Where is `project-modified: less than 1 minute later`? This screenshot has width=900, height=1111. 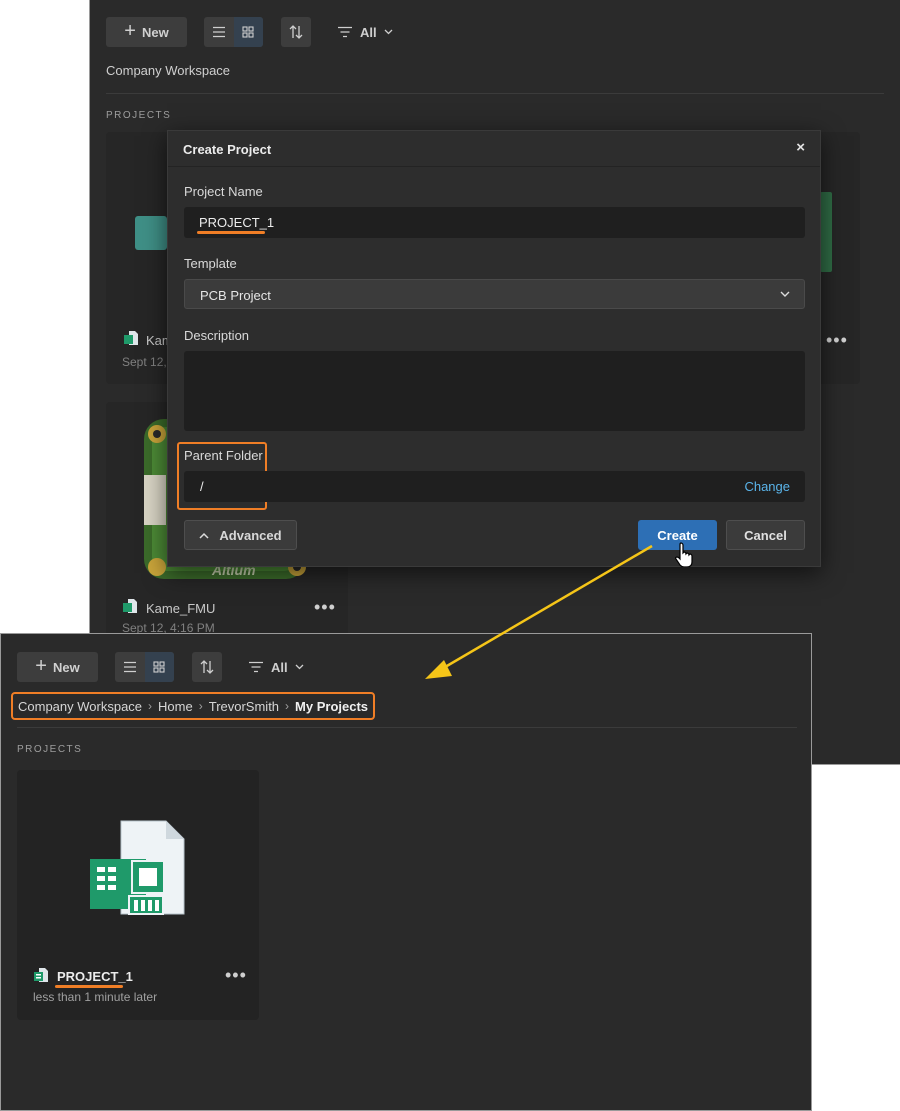
project-modified: less than 1 minute later is located at coordinates (95, 997).